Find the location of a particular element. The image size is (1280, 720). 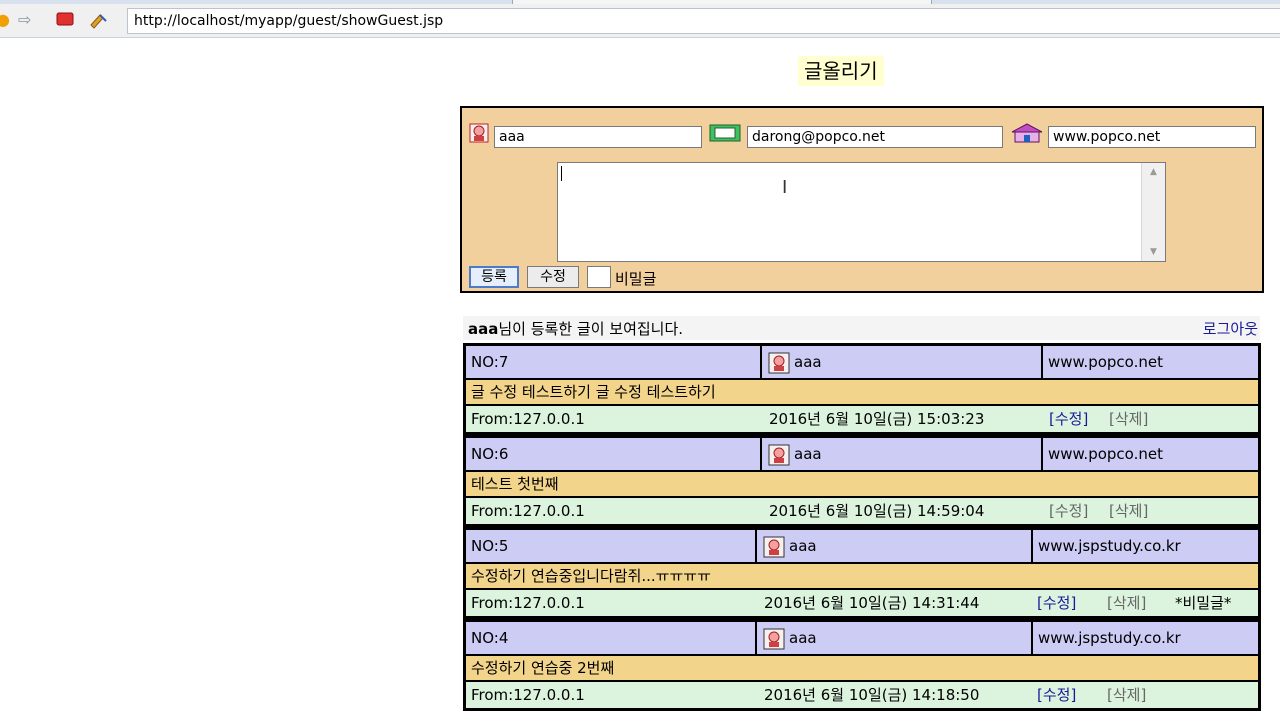

entry-number: NO:6 is located at coordinates (613, 454).